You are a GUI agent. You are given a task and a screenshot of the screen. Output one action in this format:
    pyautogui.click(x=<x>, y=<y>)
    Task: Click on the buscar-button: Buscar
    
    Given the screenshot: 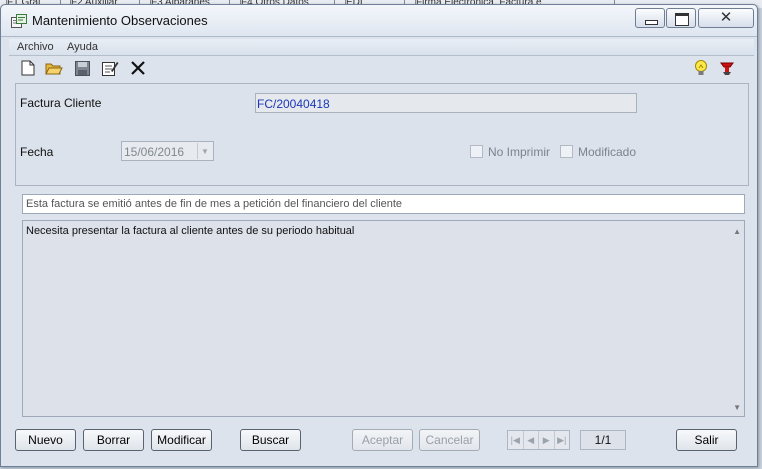 What is the action you would take?
    pyautogui.click(x=270, y=440)
    